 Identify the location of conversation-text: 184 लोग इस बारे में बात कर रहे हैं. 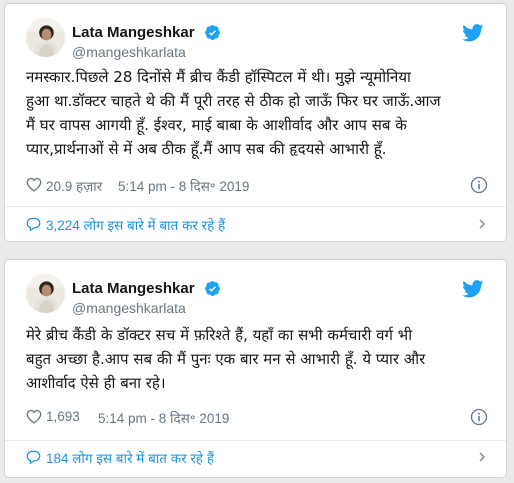
(130, 458).